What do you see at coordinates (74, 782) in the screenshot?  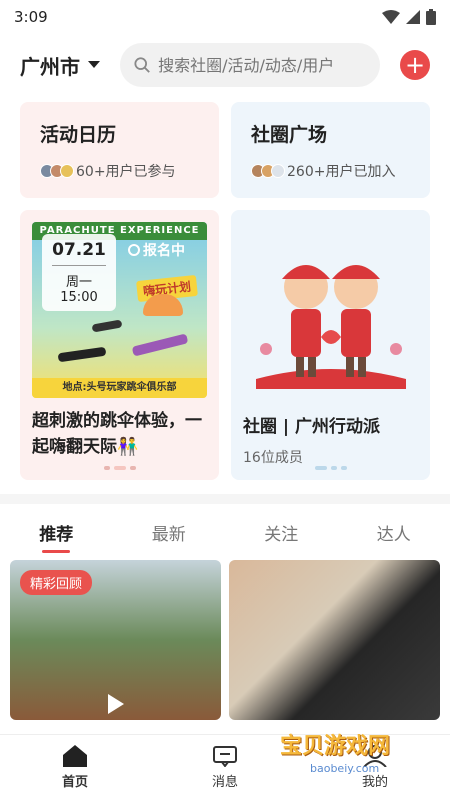 I see `nav-label: 首页` at bounding box center [74, 782].